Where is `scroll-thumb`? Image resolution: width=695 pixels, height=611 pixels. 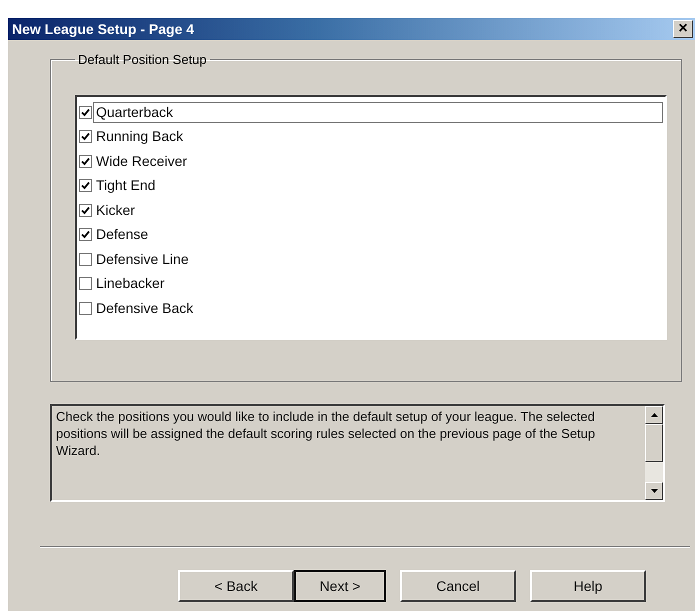
scroll-thumb is located at coordinates (654, 443).